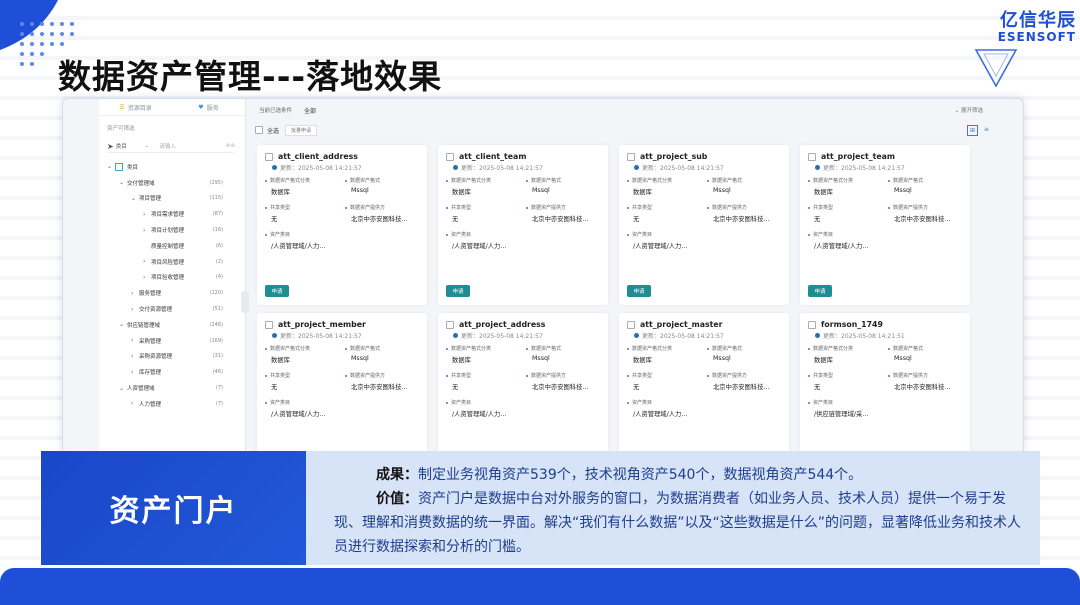 This screenshot has width=1080, height=605. What do you see at coordinates (172, 341) in the screenshot?
I see `tree-node: › 采购管理 (169)` at bounding box center [172, 341].